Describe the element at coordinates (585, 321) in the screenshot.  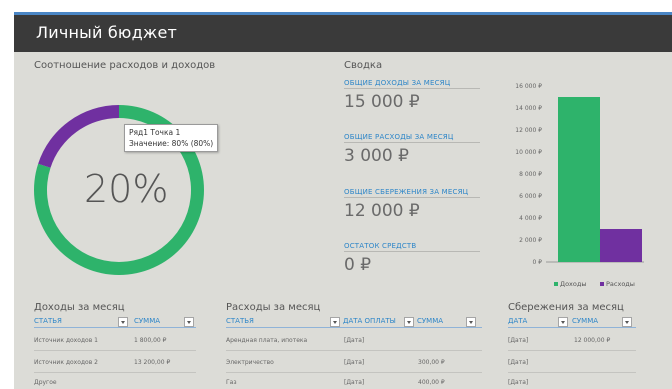
I see `savings-col-amount: СУММА` at that location.